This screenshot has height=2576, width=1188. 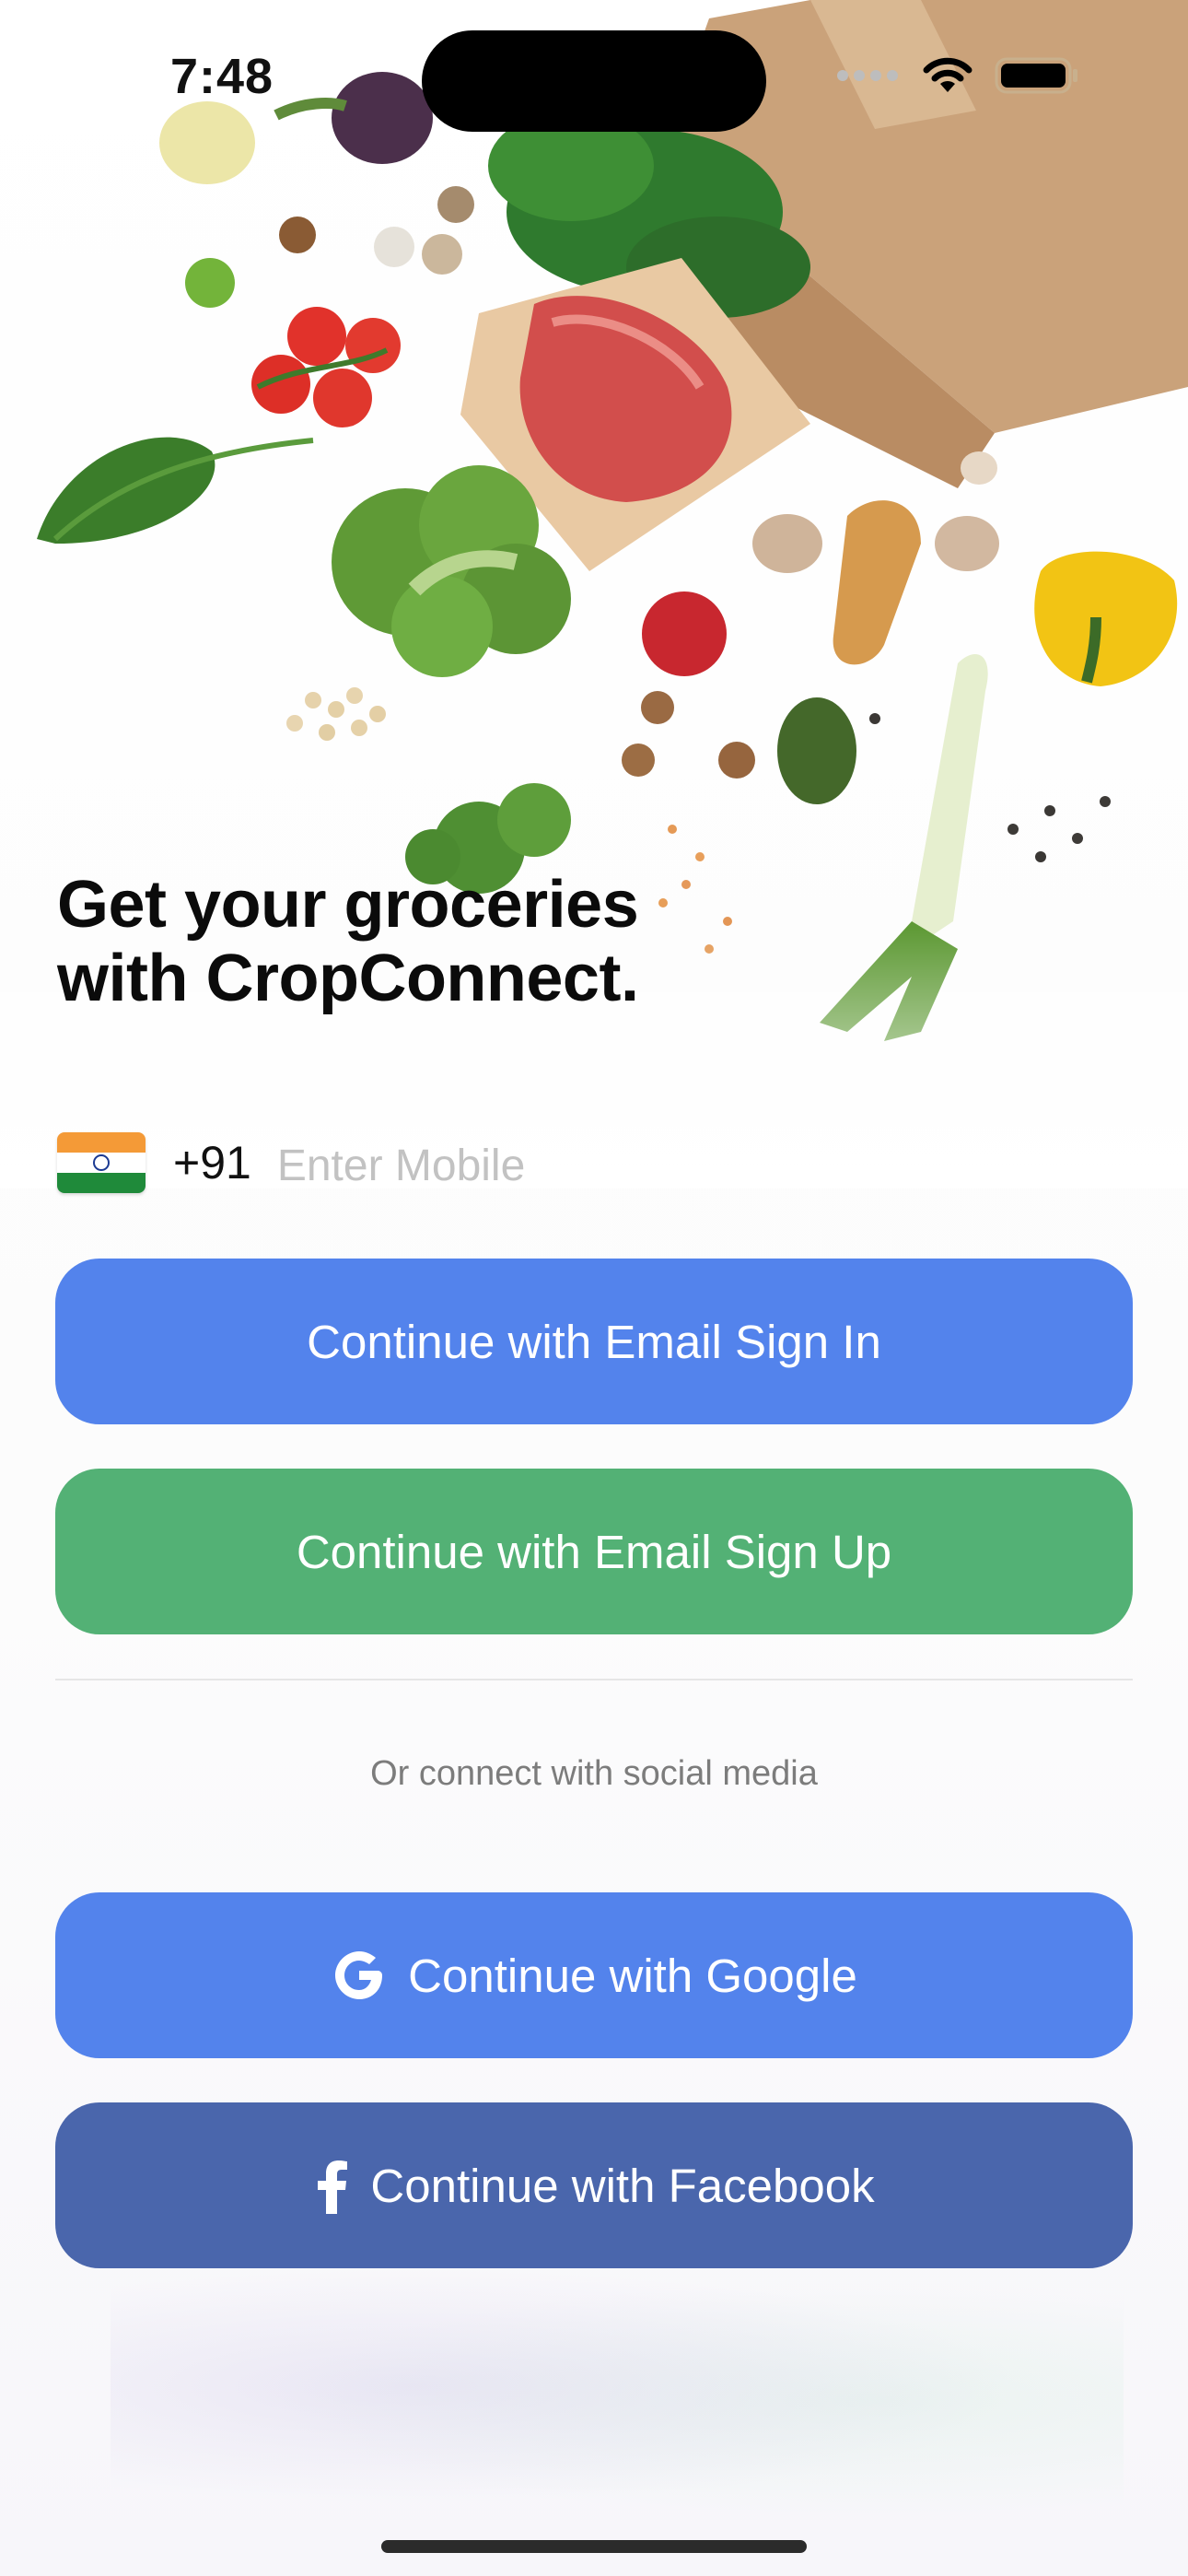 What do you see at coordinates (1037, 77) in the screenshot?
I see `battery-icon` at bounding box center [1037, 77].